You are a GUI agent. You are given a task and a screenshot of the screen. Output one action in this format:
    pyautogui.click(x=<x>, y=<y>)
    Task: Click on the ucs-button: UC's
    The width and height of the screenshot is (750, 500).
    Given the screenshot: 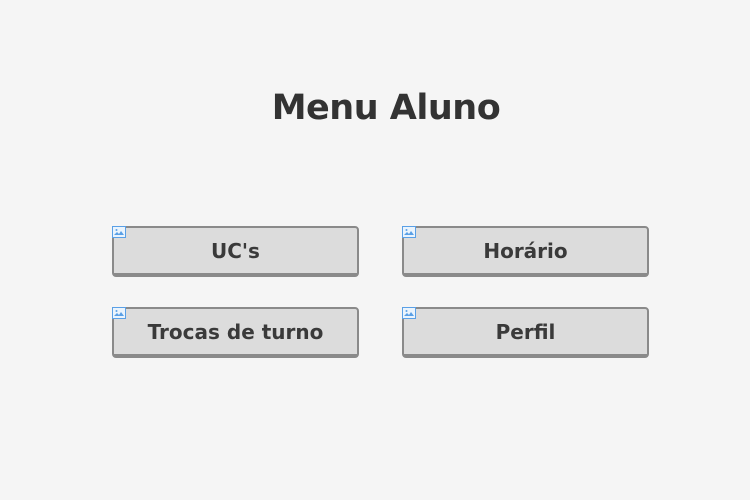 What is the action you would take?
    pyautogui.click(x=235, y=251)
    